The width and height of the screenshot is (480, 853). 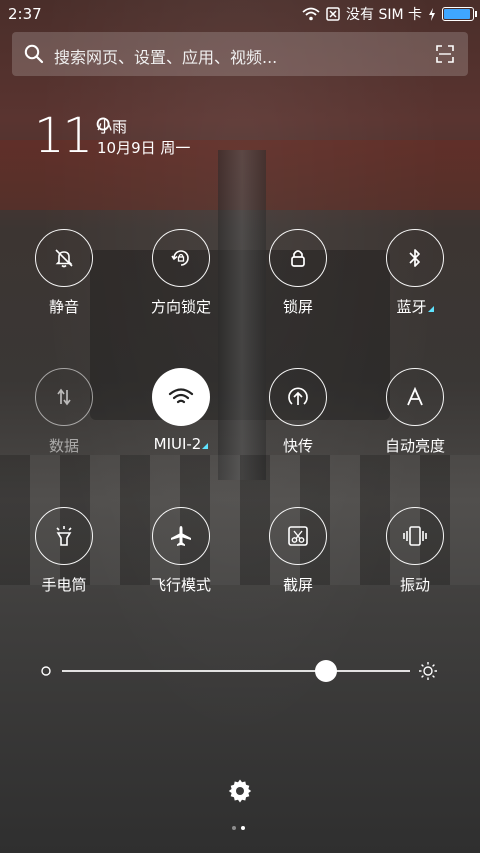 I want to click on gear-icon, so click(x=240, y=791).